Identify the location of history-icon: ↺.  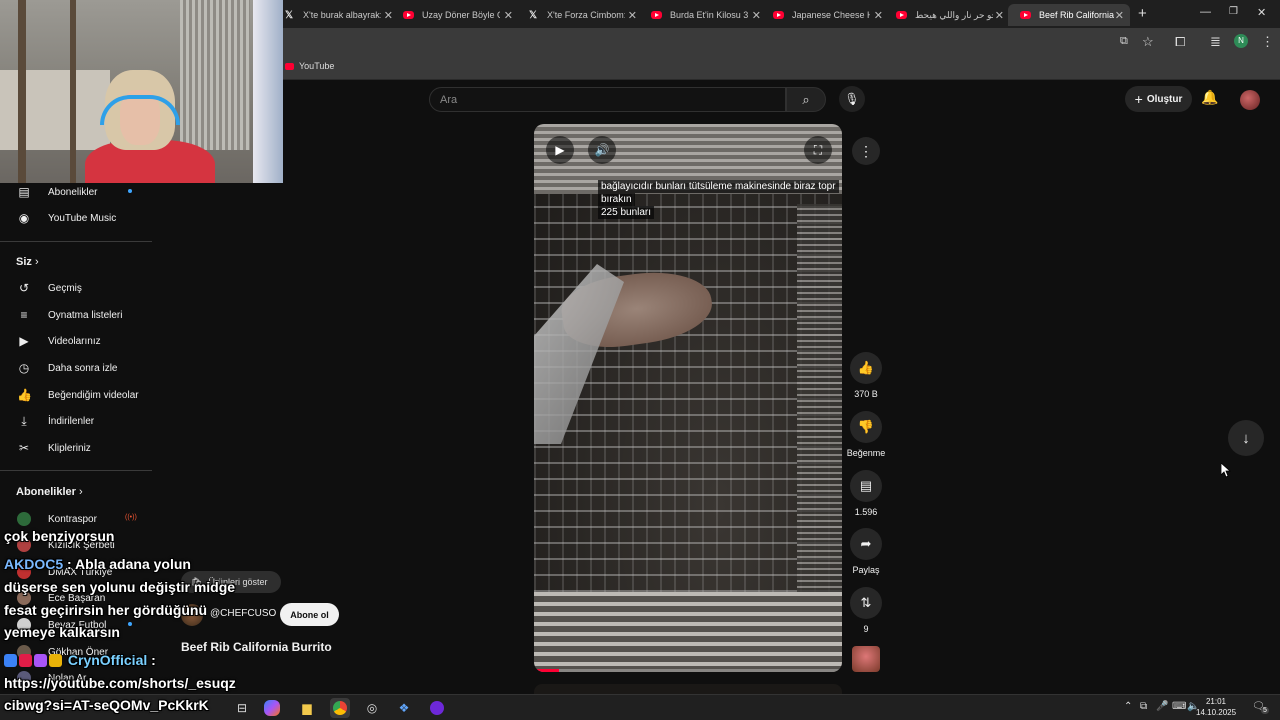
(24, 288).